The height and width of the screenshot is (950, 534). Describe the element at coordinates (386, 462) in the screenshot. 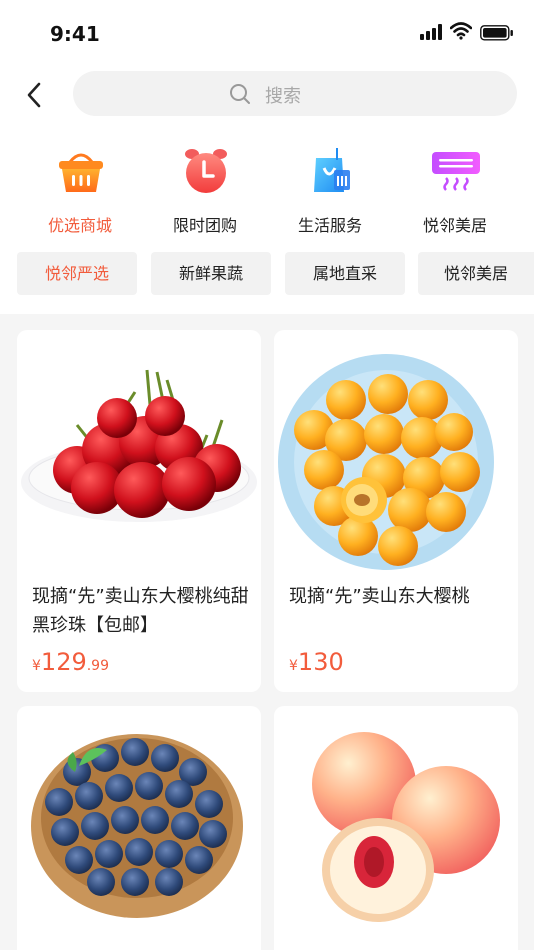

I see `apricots-image` at that location.